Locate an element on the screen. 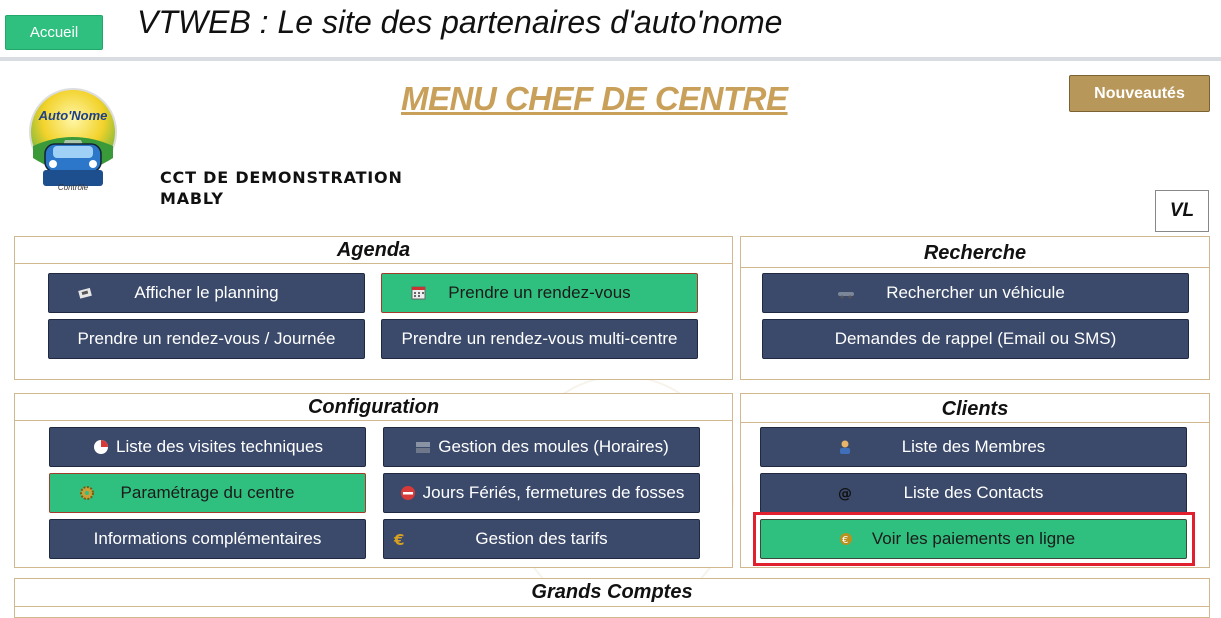 The image size is (1221, 618). button-label: Gestion des tarifs is located at coordinates (541, 538).